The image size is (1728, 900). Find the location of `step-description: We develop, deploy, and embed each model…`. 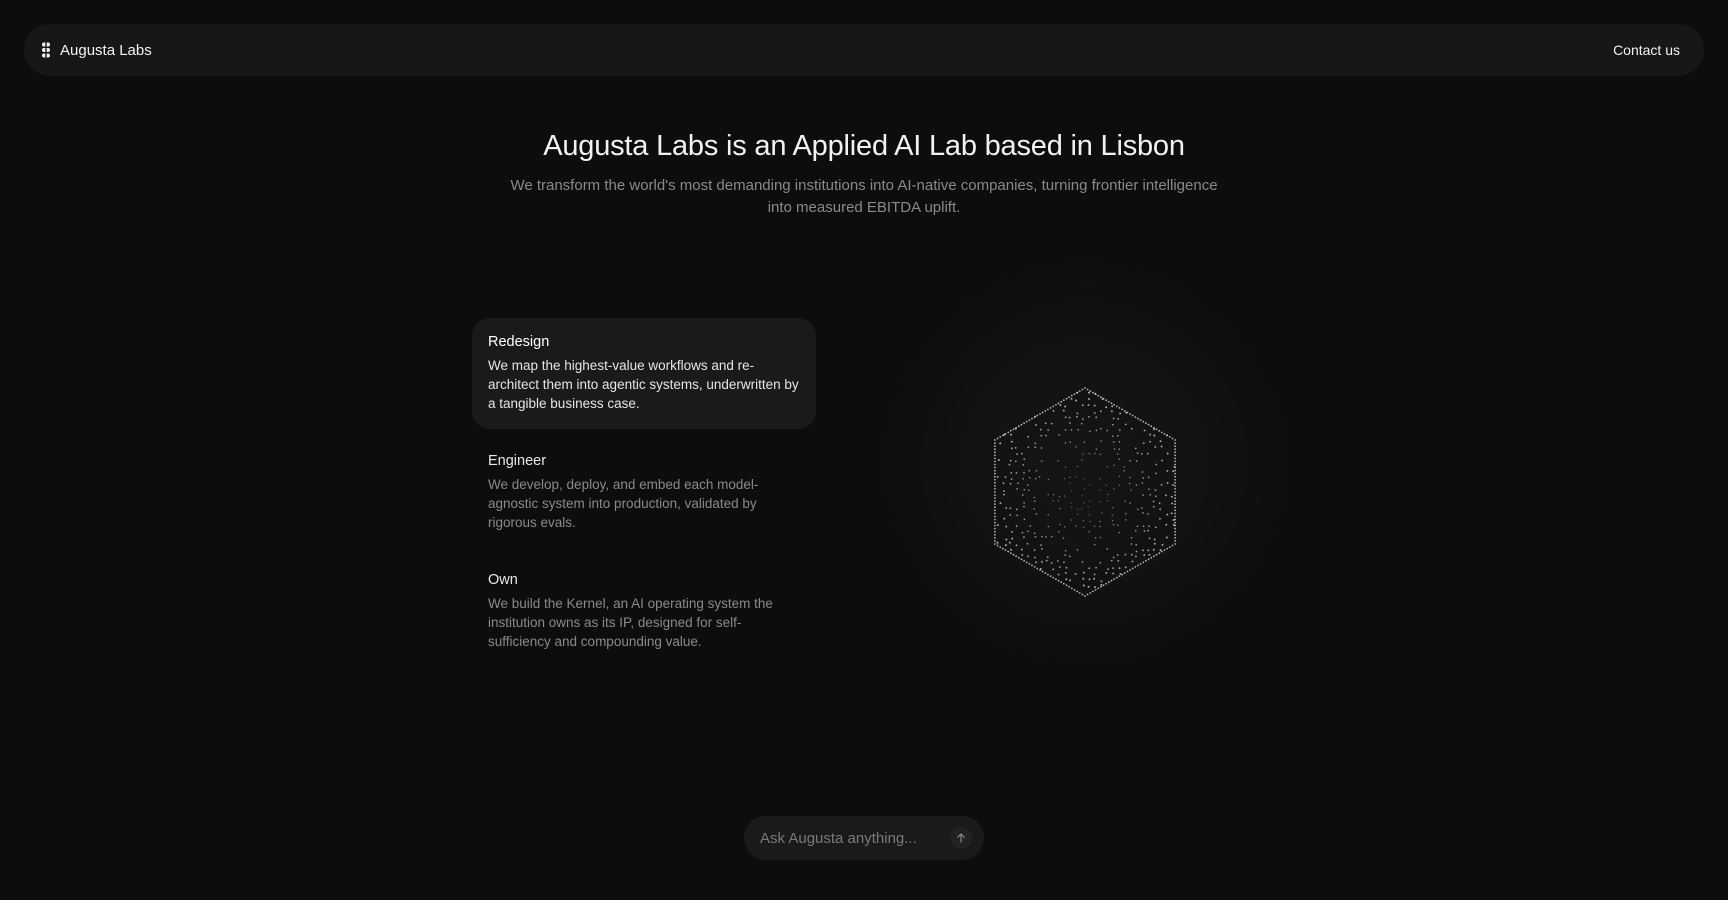

step-description: We develop, deploy, and embed each model… is located at coordinates (623, 503).